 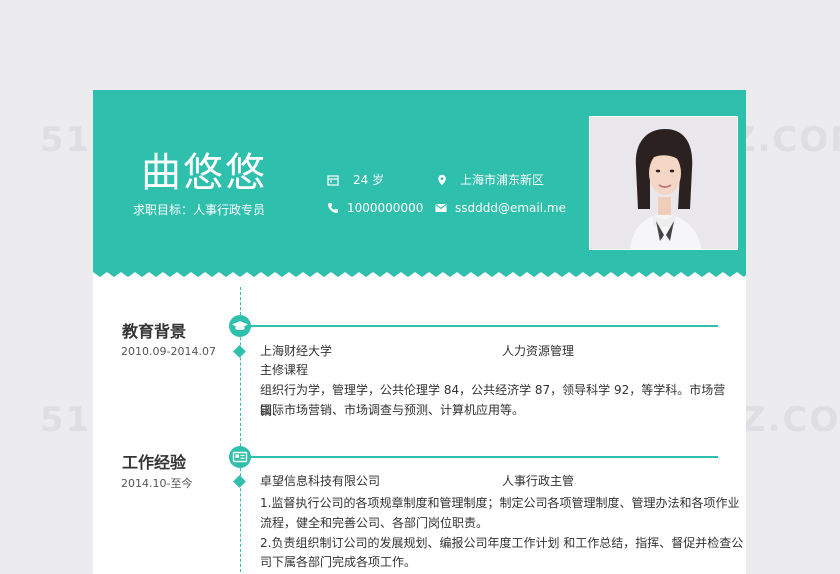 What do you see at coordinates (239, 481) in the screenshot?
I see `work-diamond` at bounding box center [239, 481].